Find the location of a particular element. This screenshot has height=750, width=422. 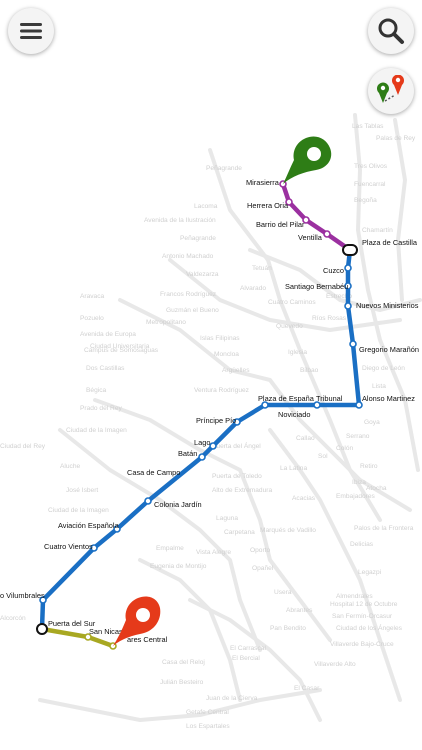

svg-text: Campus de Somosaguas is located at coordinates (121, 350).